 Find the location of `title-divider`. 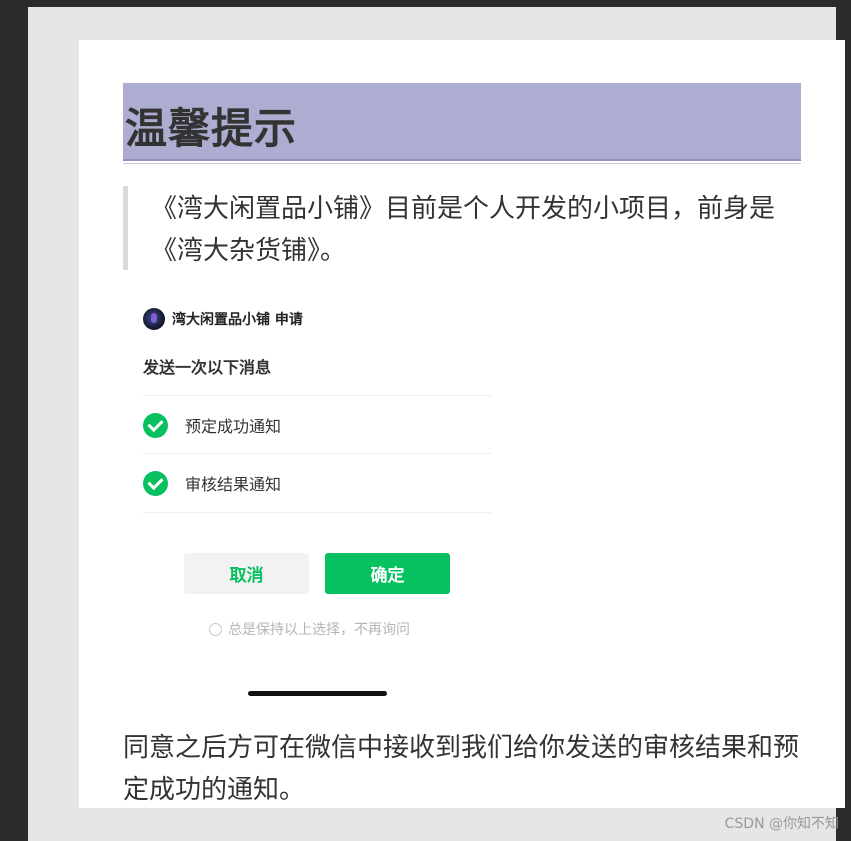

title-divider is located at coordinates (462, 163).